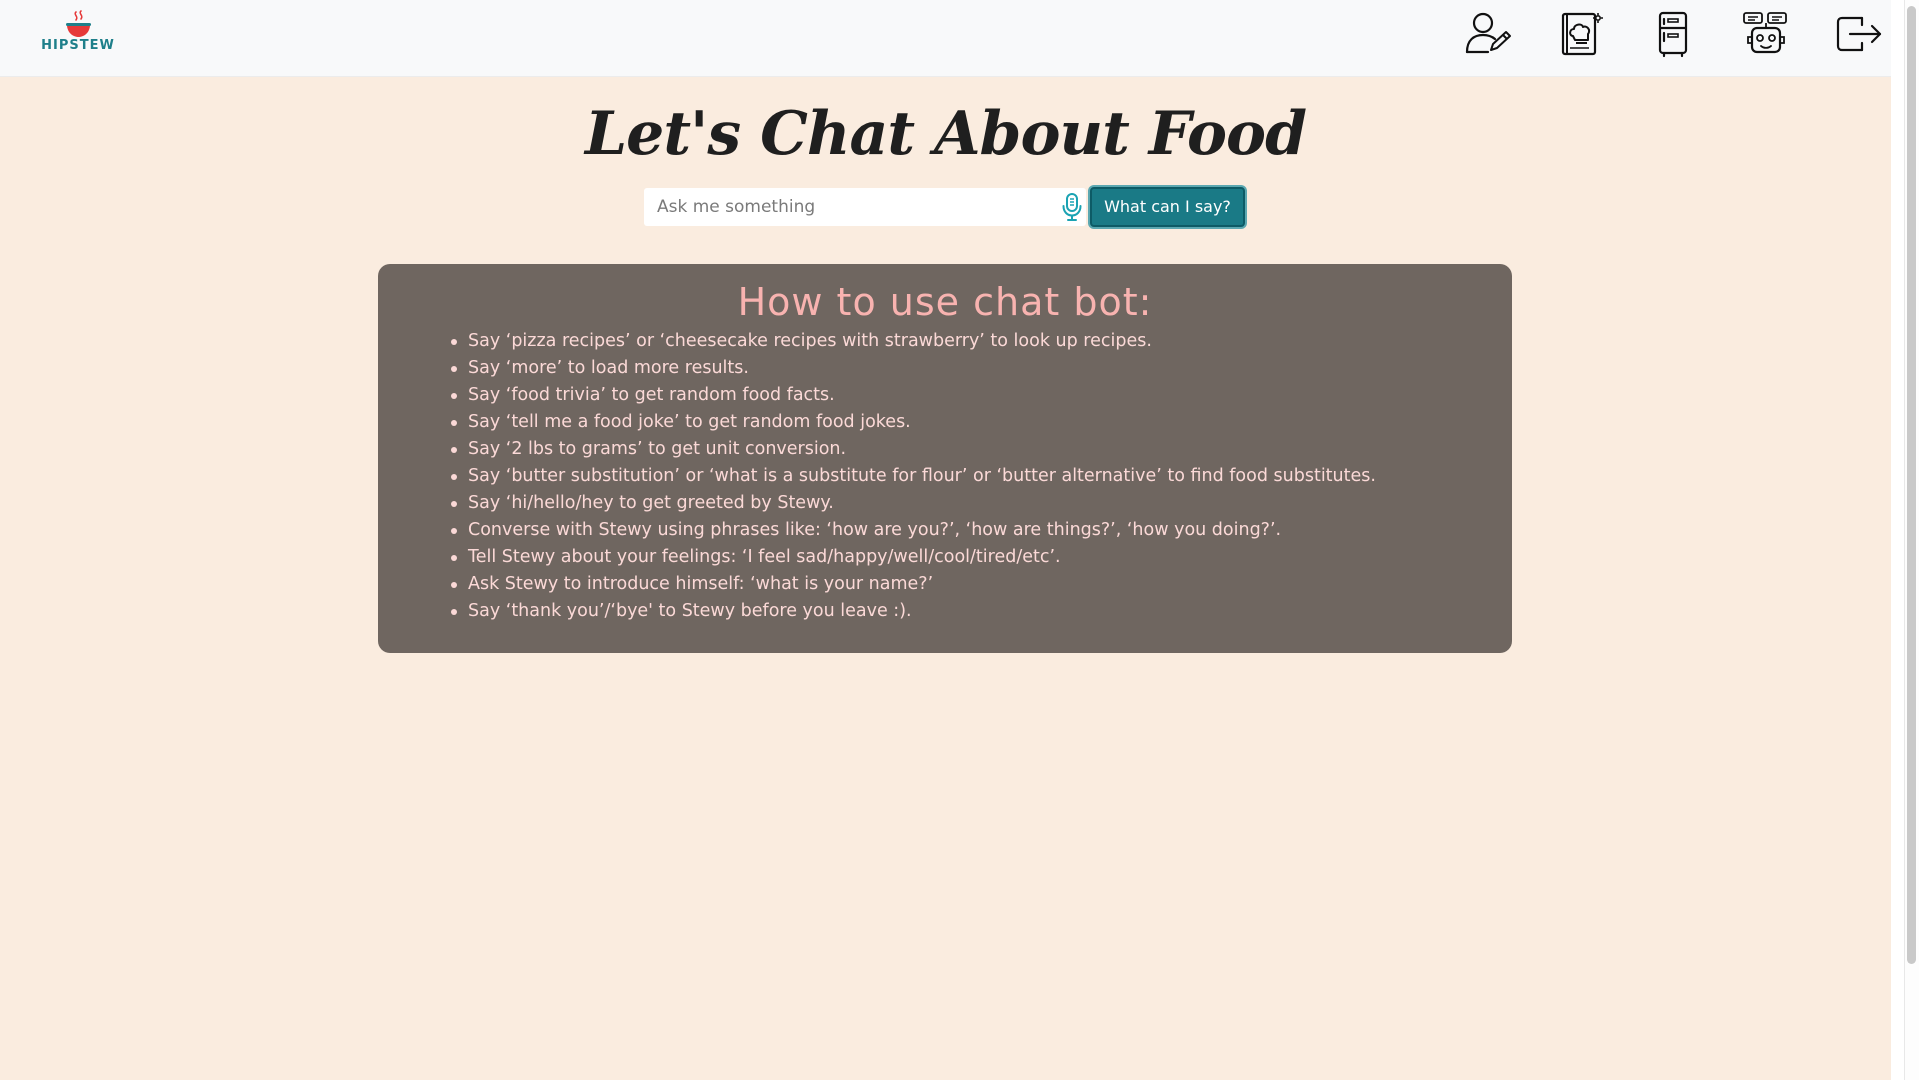 This screenshot has height=1080, width=1920. I want to click on microphone-icon, so click(1072, 207).